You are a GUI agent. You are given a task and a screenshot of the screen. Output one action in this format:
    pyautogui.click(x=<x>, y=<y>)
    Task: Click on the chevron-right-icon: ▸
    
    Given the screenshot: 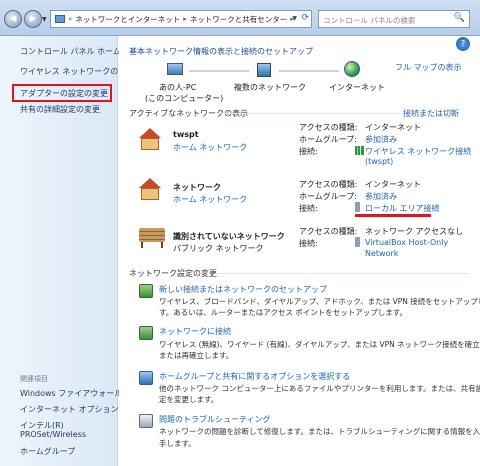 What is the action you would take?
    pyautogui.click(x=185, y=19)
    